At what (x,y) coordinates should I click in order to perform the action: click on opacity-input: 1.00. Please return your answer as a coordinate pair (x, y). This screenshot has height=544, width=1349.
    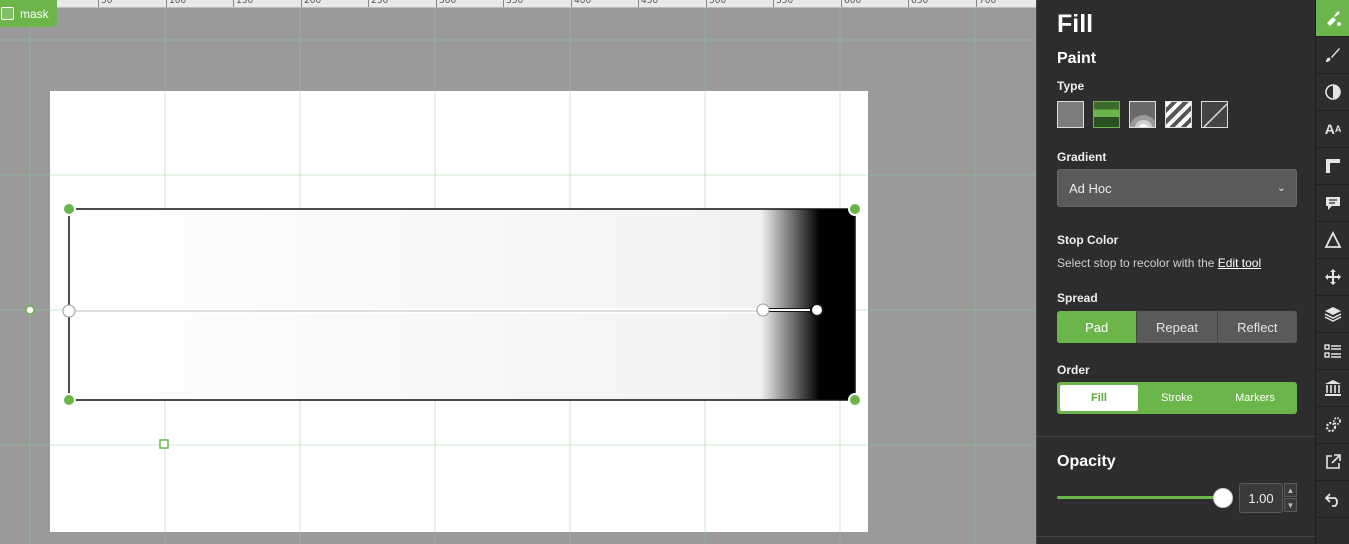
    Looking at the image, I should click on (1261, 498).